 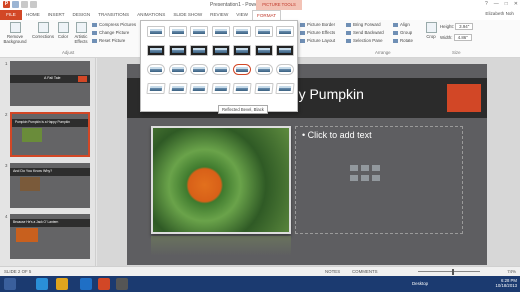 I want to click on slide-thumbnail: And Do You Know Why?, so click(x=50, y=185).